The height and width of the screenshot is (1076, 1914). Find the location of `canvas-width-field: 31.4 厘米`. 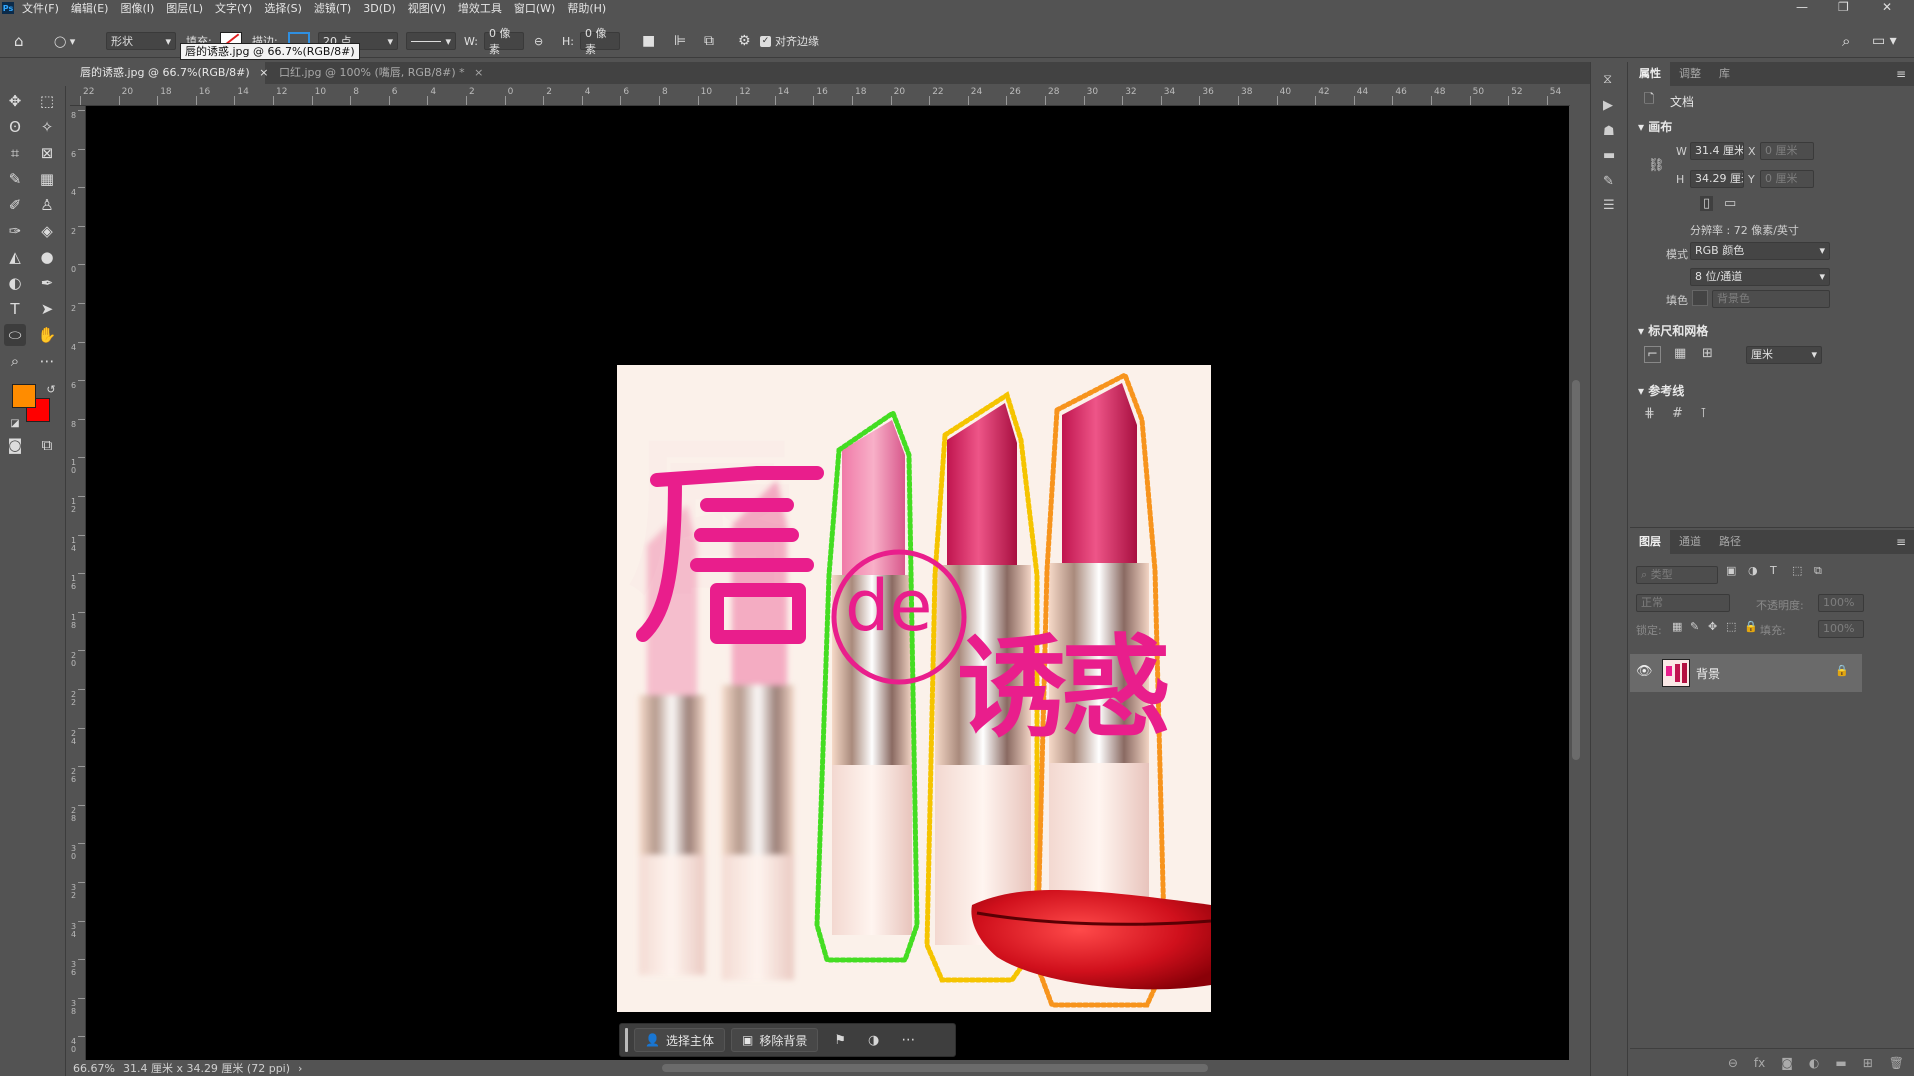

canvas-width-field: 31.4 厘米 is located at coordinates (1717, 151).